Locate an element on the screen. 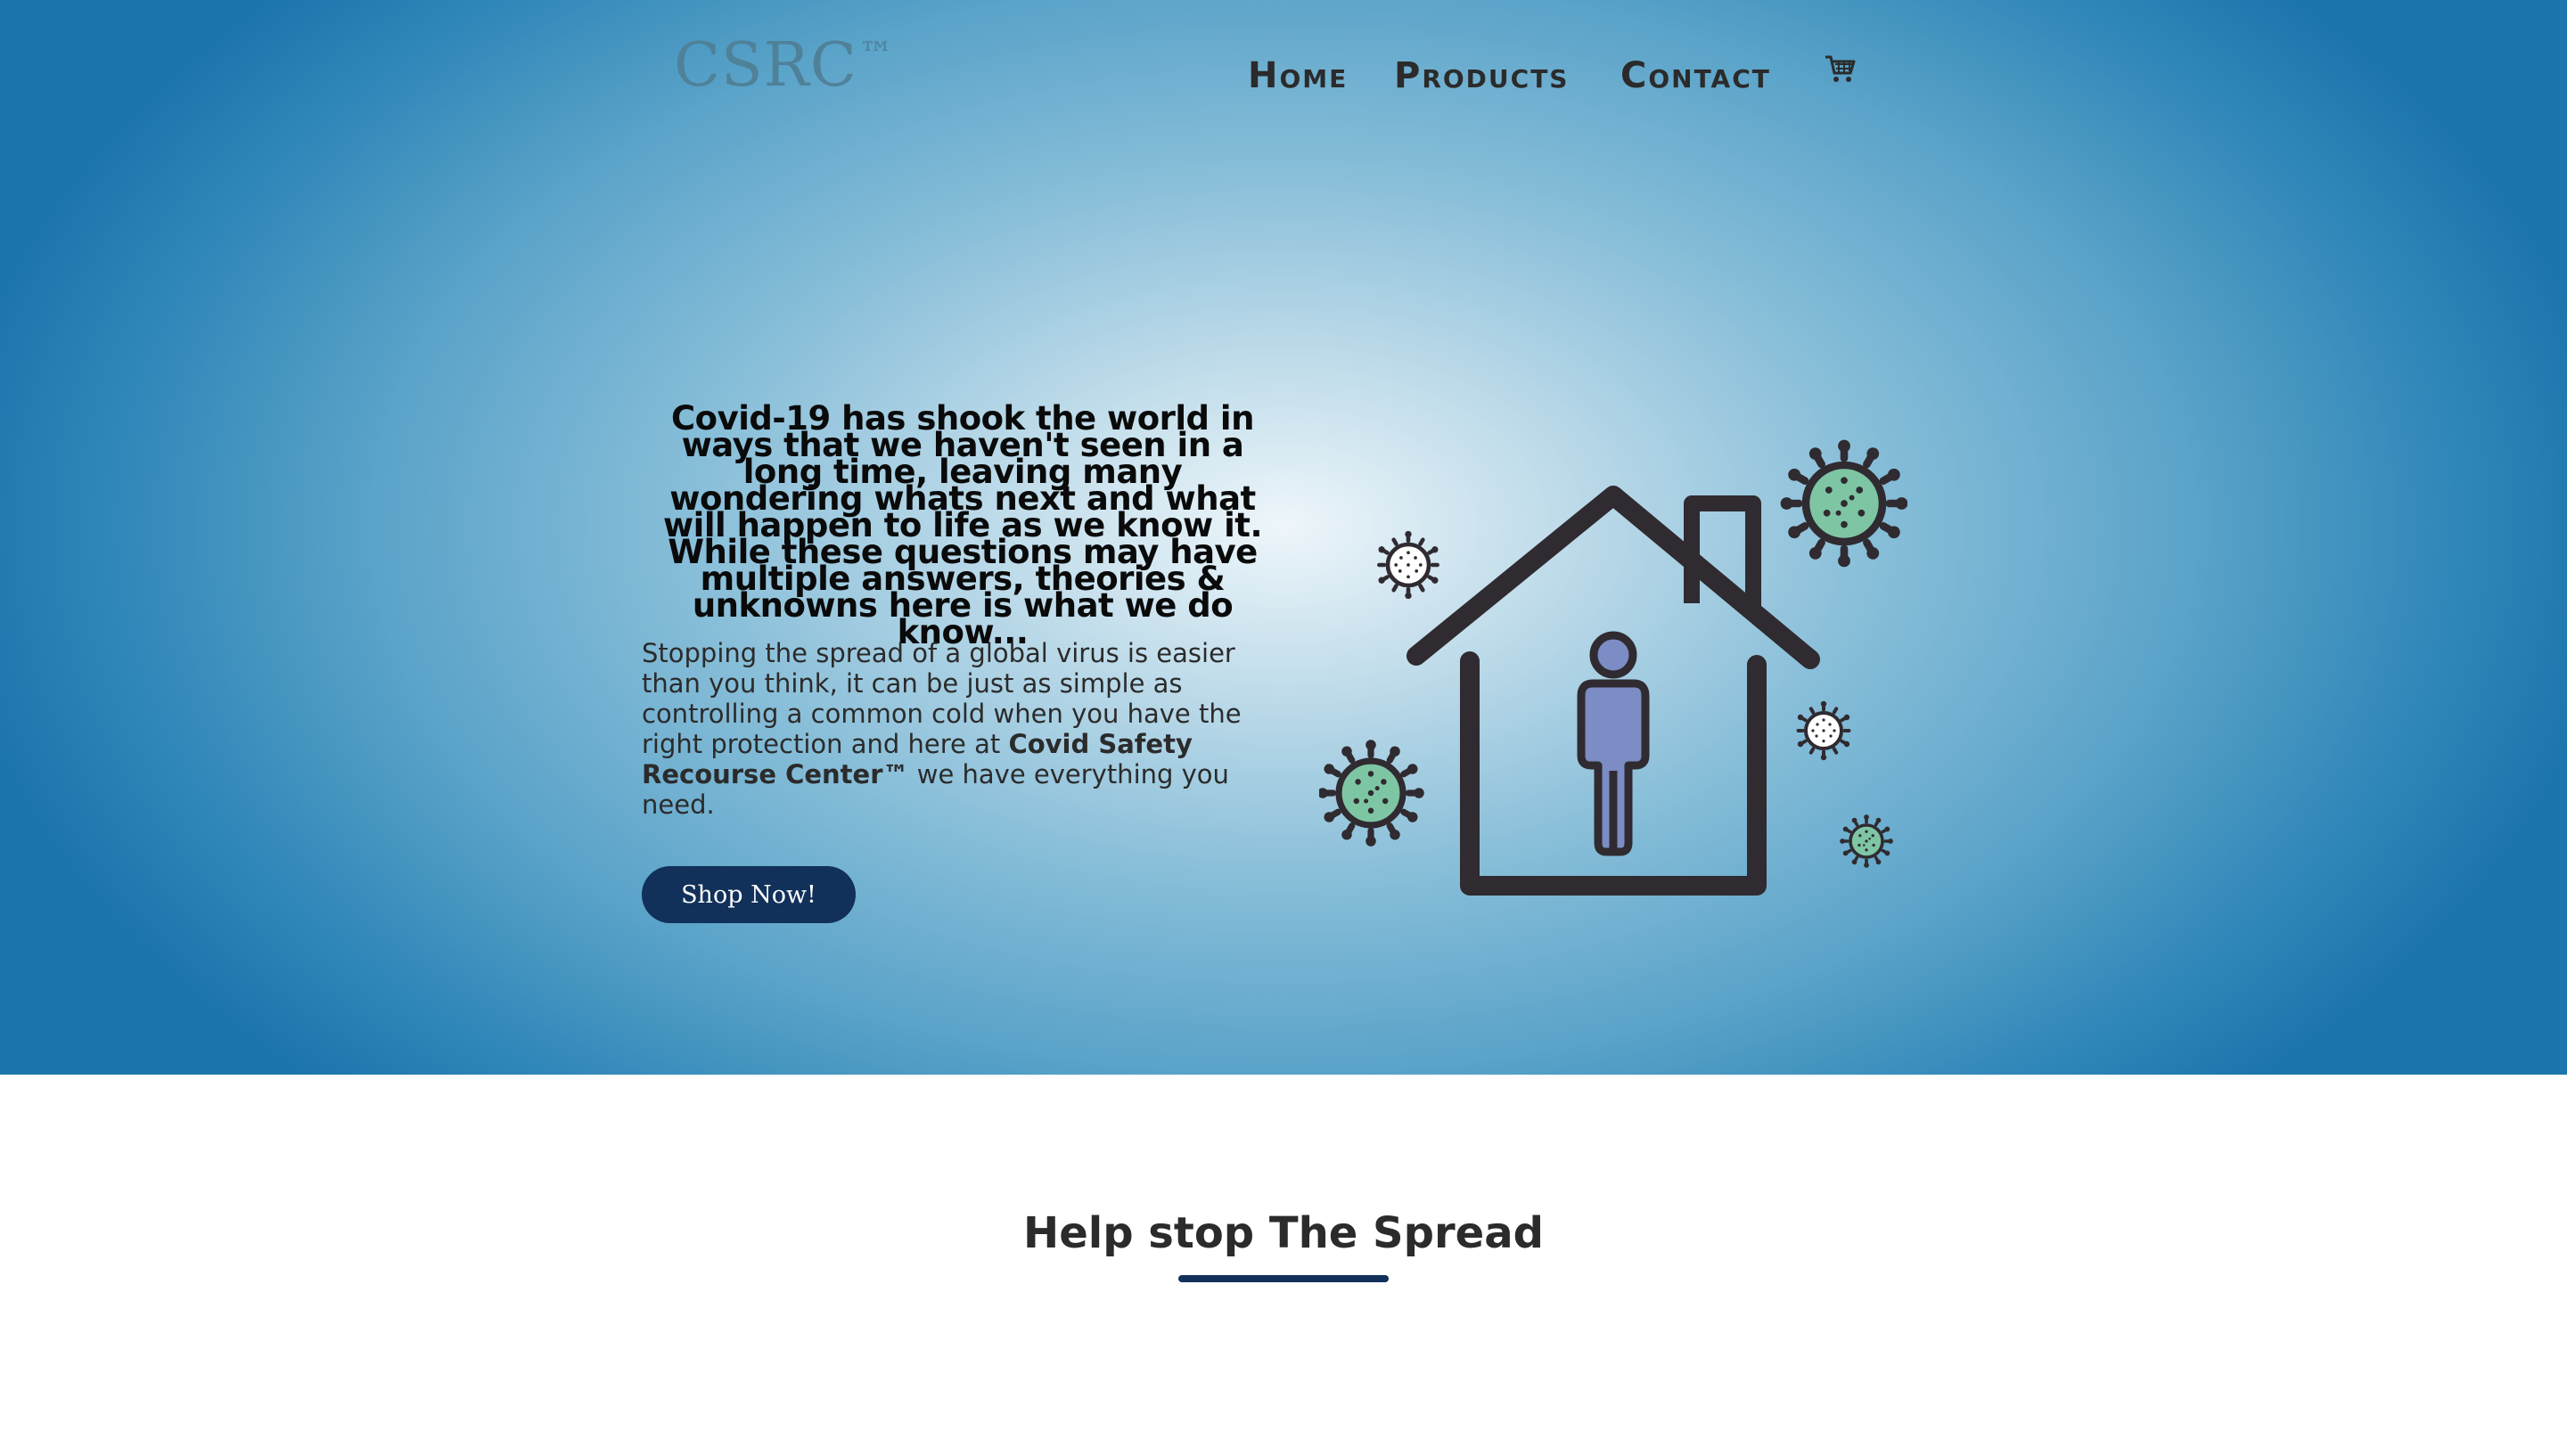 This screenshot has width=2567, height=1456. site-logo: CSRC™ is located at coordinates (784, 65).